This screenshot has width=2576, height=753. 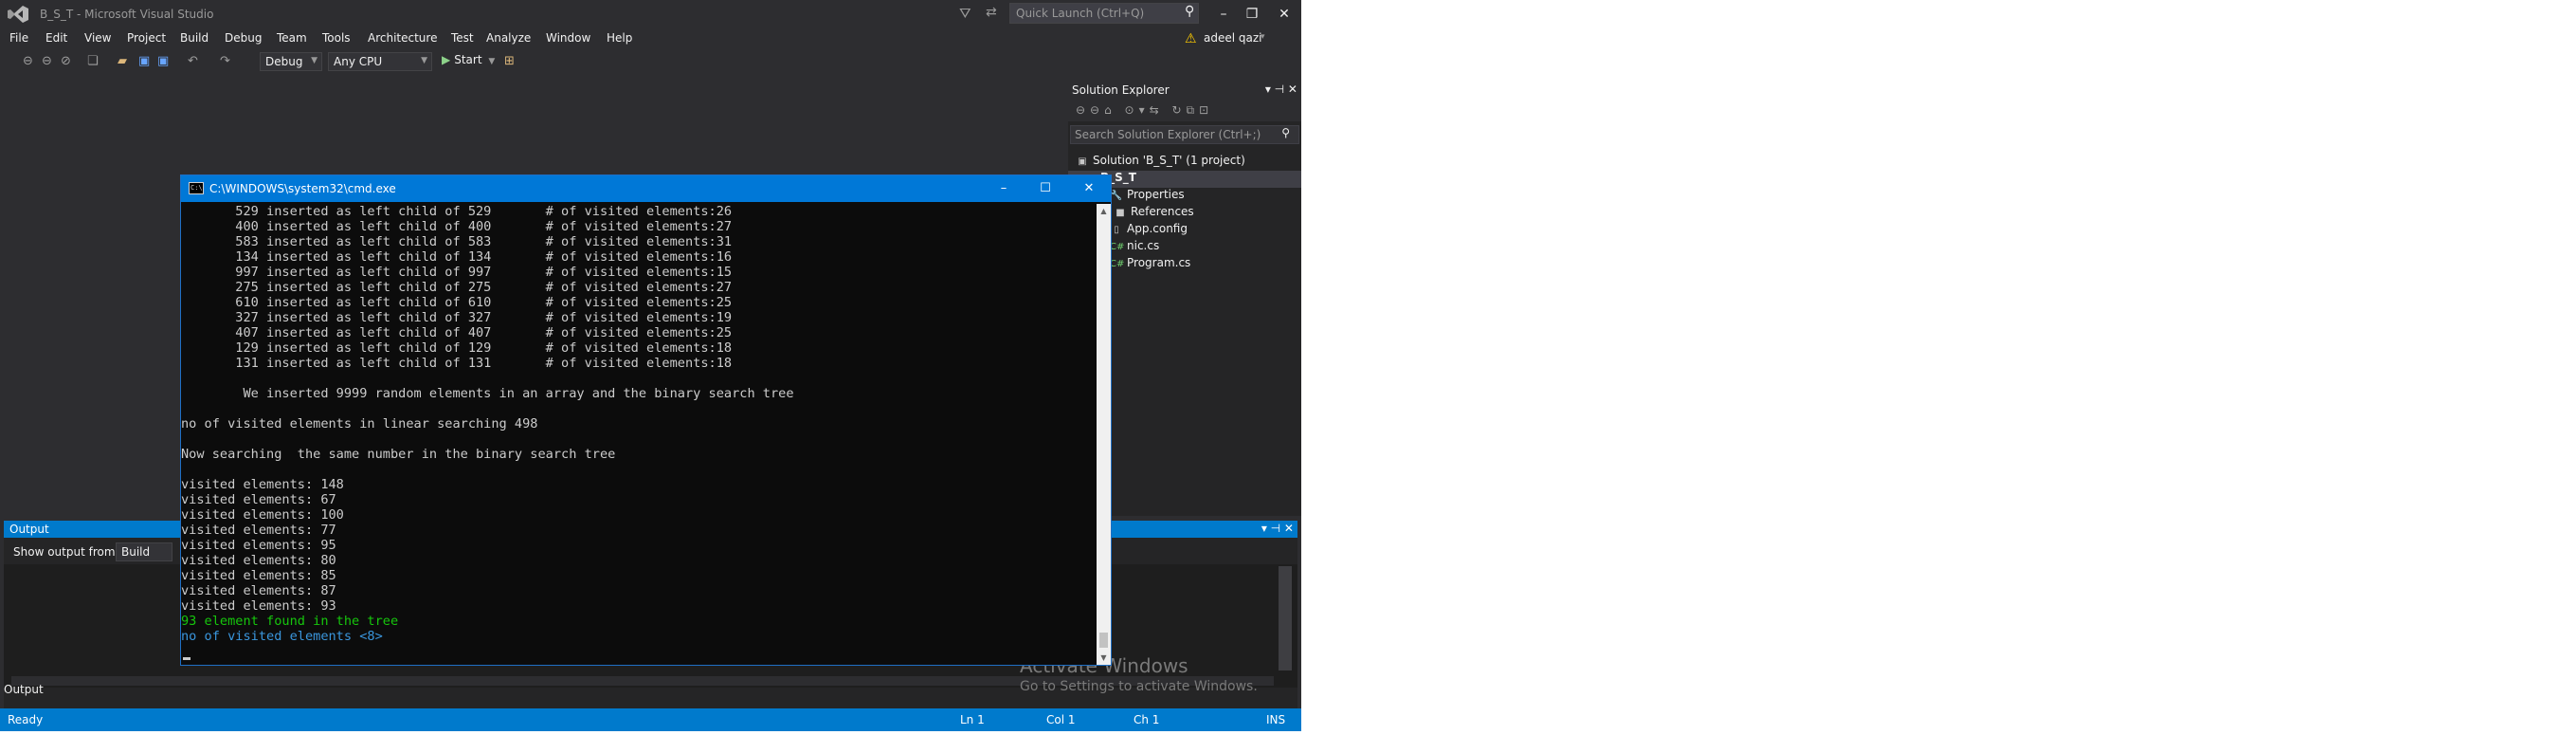 What do you see at coordinates (650, 719) in the screenshot?
I see `status-bar: Ready Ln 1 Col 1 Ch 1 INS` at bounding box center [650, 719].